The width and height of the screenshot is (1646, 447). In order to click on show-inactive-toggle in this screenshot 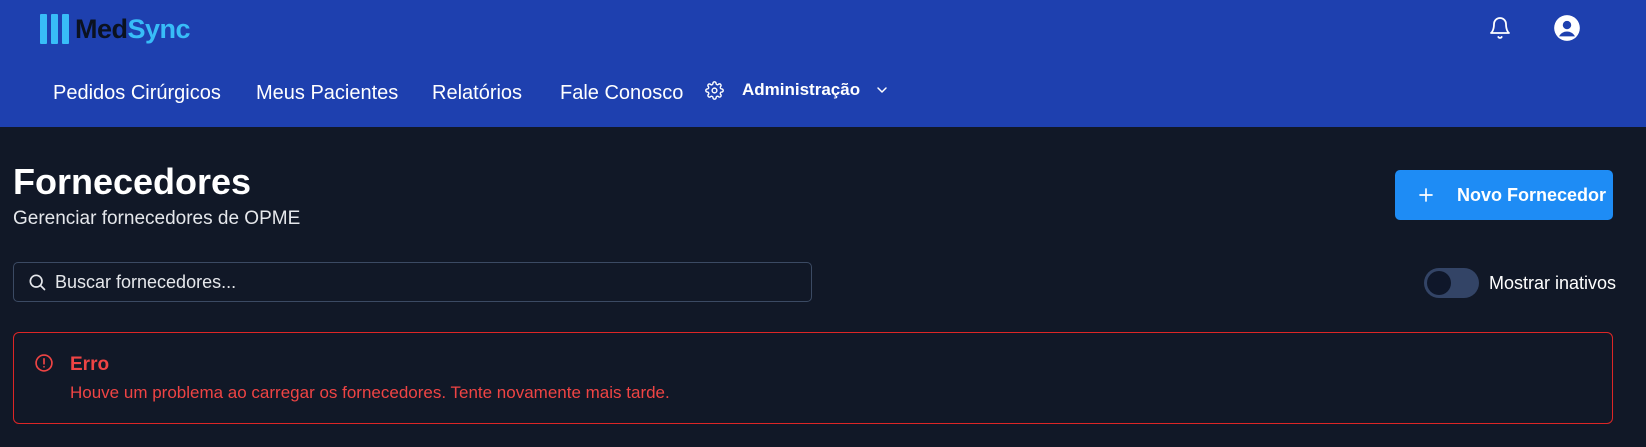, I will do `click(1451, 283)`.